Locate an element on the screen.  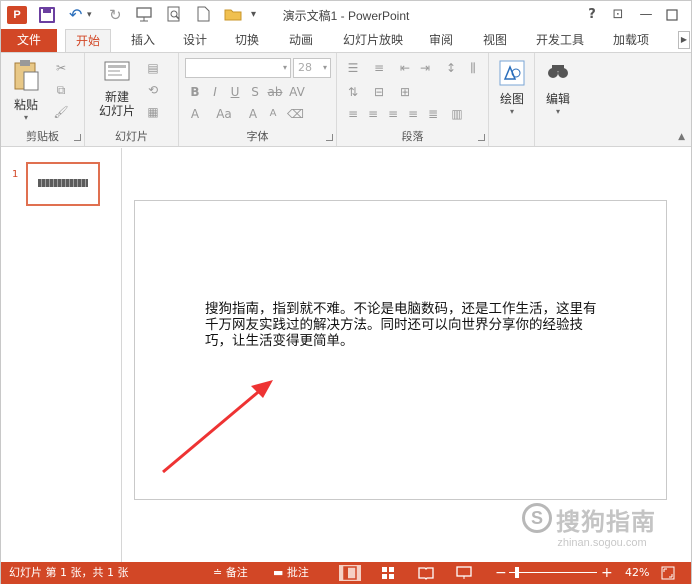
font-name-combo: ▾ is located at coordinates (238, 68).